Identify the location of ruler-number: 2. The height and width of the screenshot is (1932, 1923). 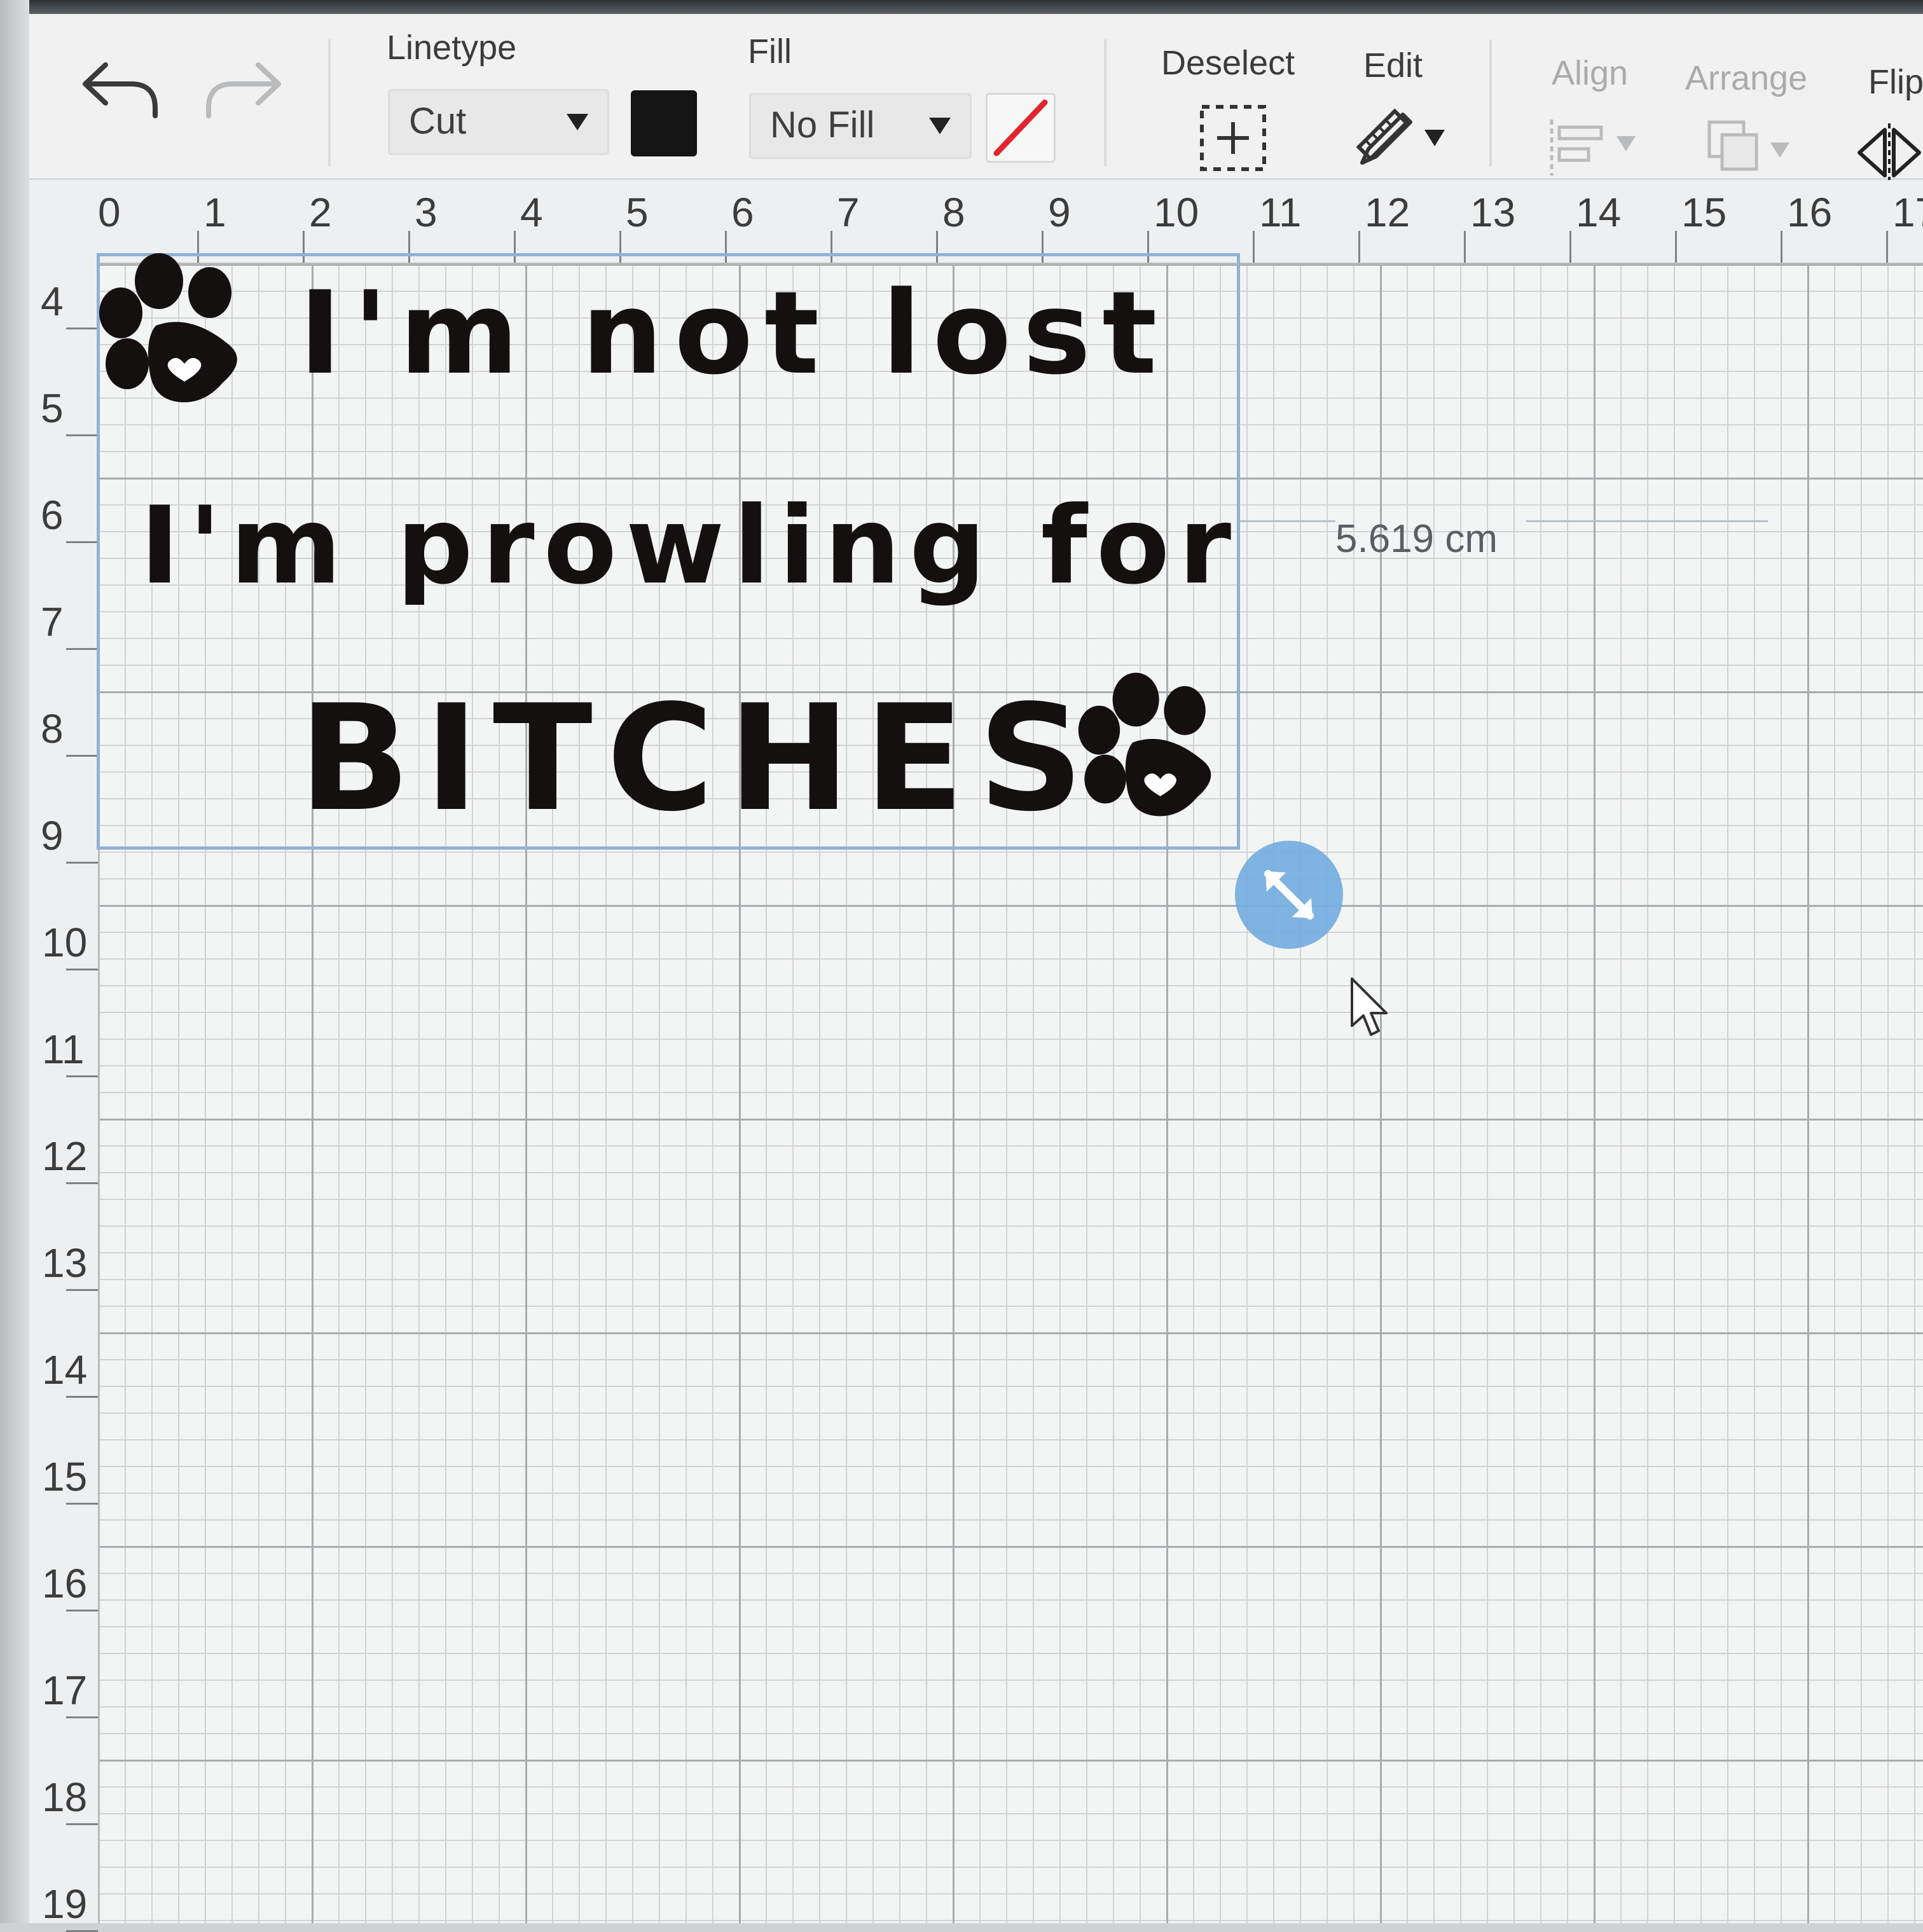
(320, 212).